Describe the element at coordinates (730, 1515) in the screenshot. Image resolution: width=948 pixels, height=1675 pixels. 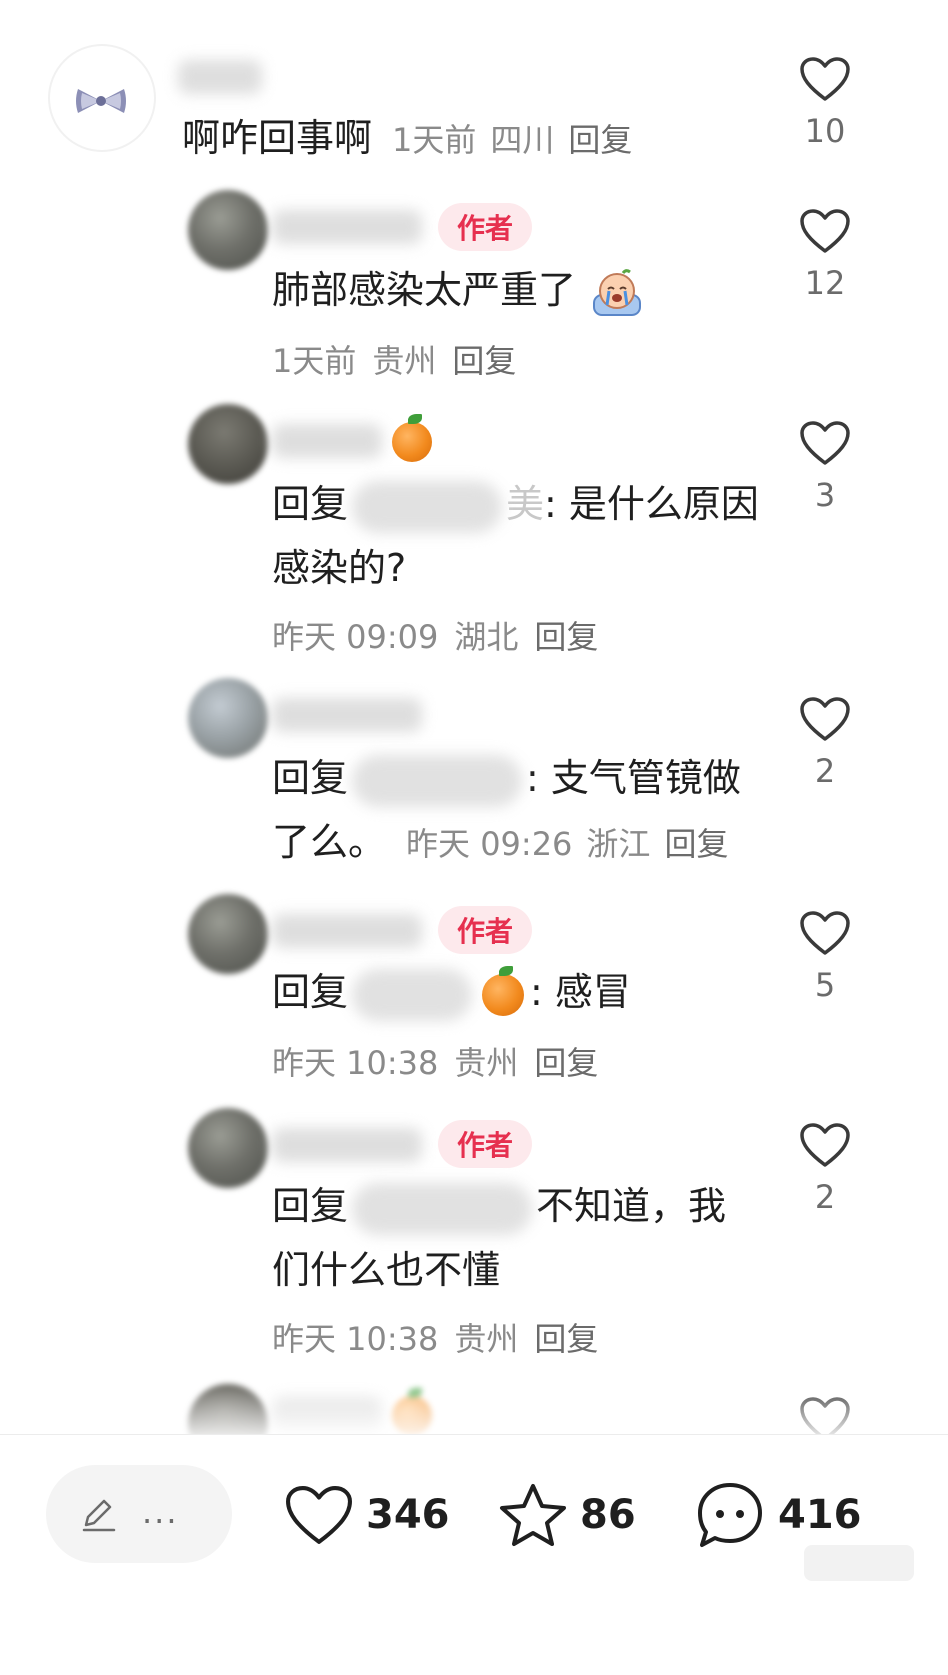
I see `chat-bubble-icon` at that location.